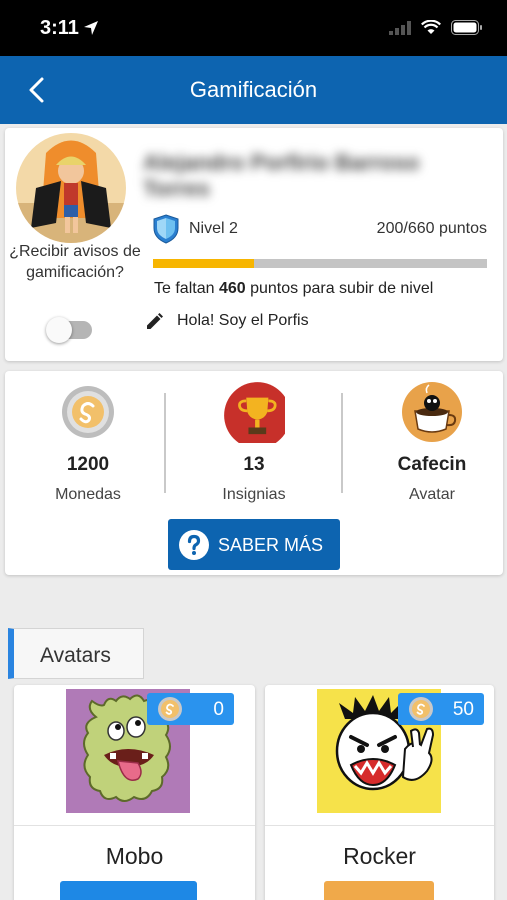 Image resolution: width=507 pixels, height=900 pixels. I want to click on help-icon, so click(194, 545).